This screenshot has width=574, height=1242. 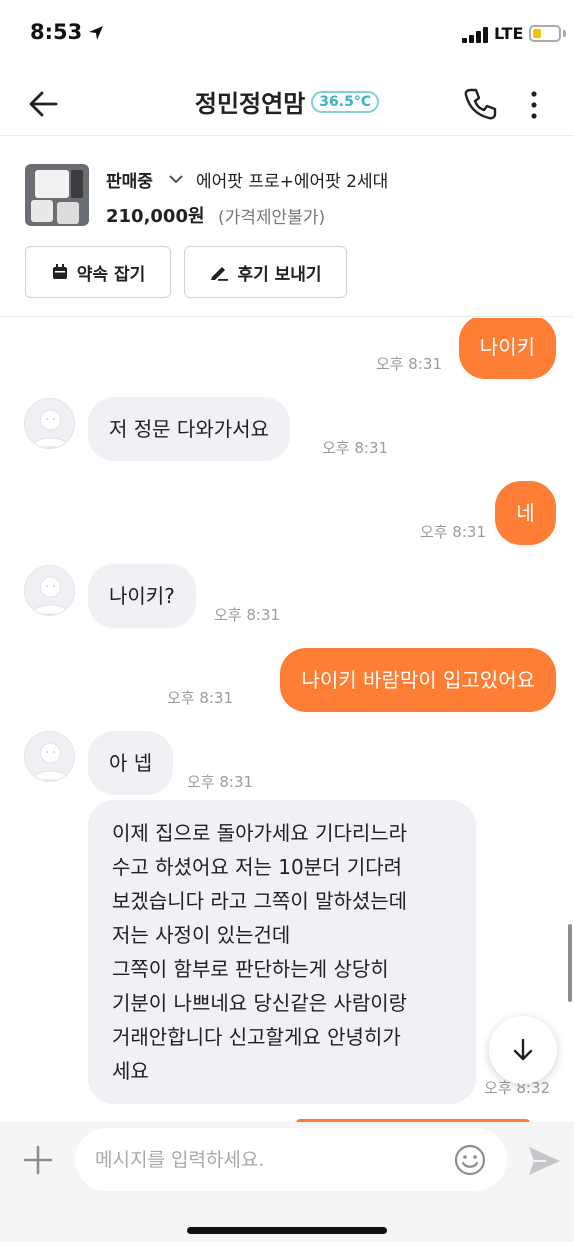 I want to click on pencil-icon, so click(x=220, y=274).